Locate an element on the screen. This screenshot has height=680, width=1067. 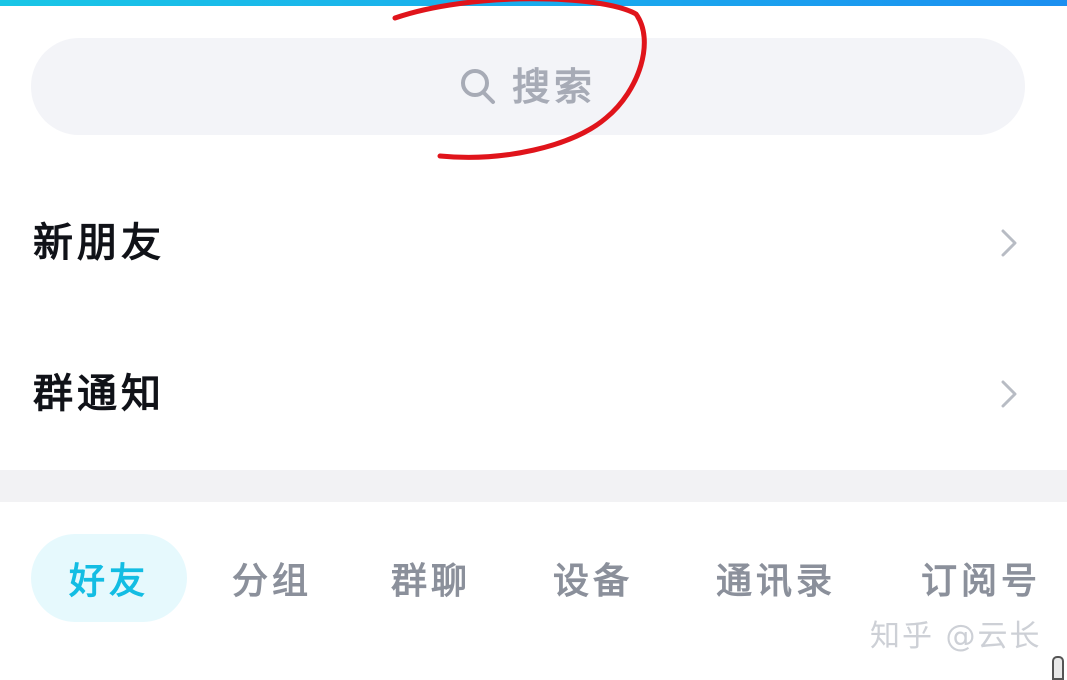
tab-contacts: 通讯录 is located at coordinates (776, 578).